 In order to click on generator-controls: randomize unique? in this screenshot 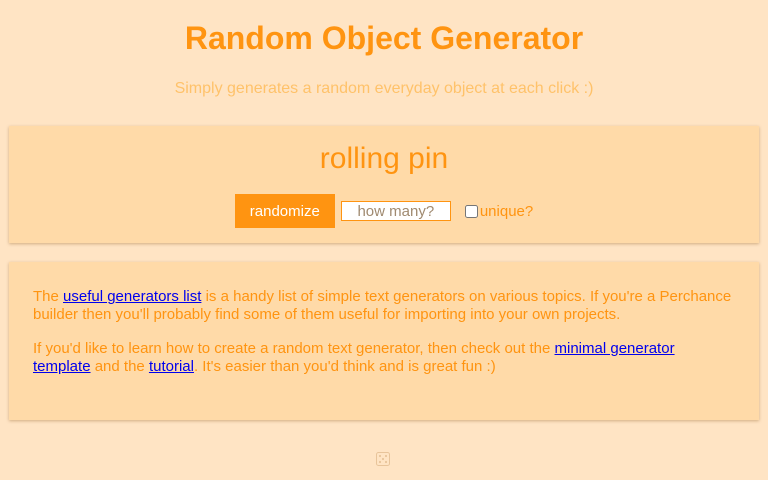, I will do `click(384, 211)`.